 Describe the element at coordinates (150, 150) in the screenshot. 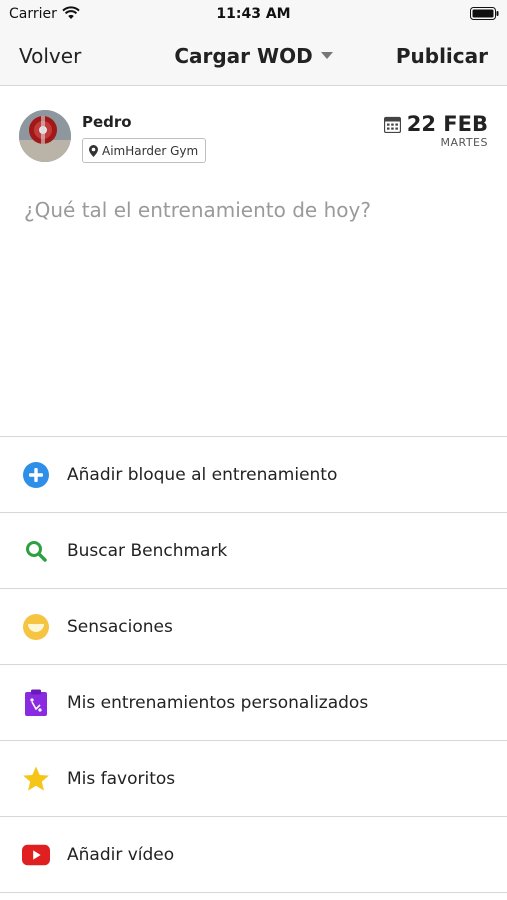

I see `gym-name: AimHarder Gym` at that location.